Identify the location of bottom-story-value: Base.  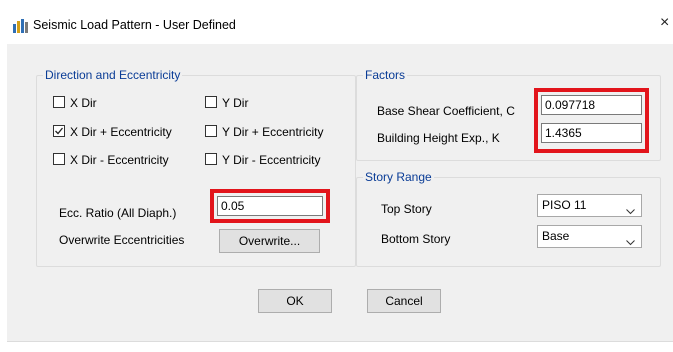
(556, 236).